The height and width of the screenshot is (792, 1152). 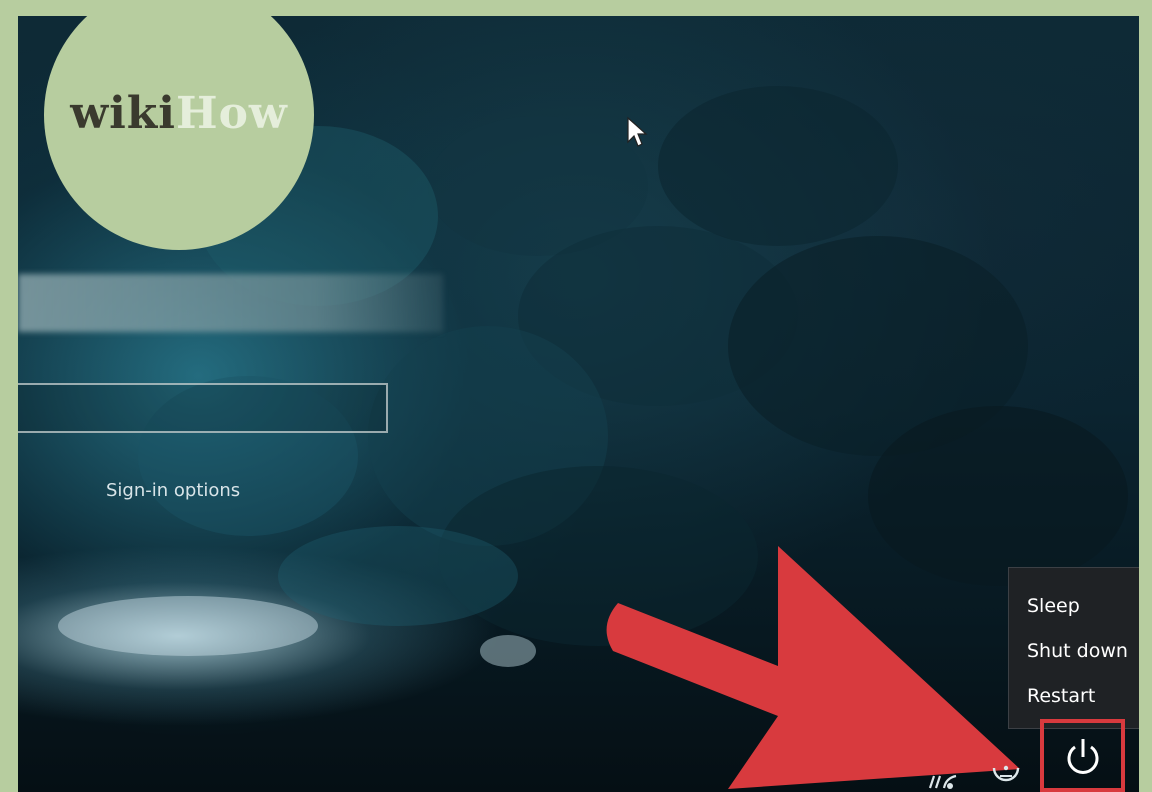 I want to click on password-field, so click(x=203, y=408).